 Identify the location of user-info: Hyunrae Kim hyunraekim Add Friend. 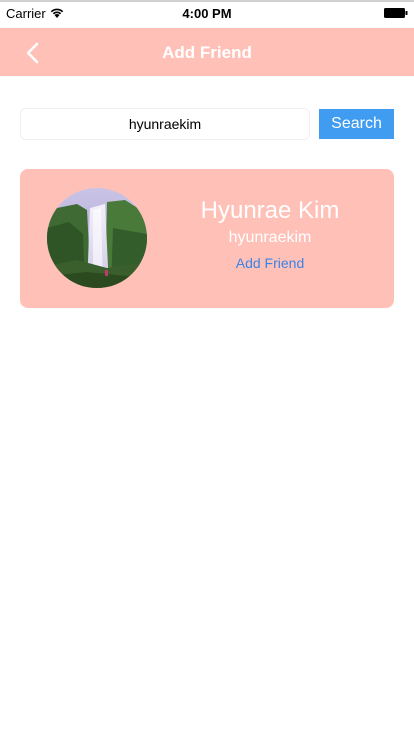
(270, 235).